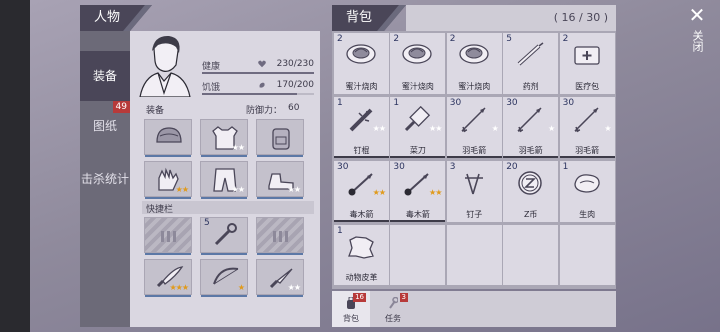 This screenshot has width=720, height=332. I want to click on backpack-item: 1 生肉, so click(587, 191).